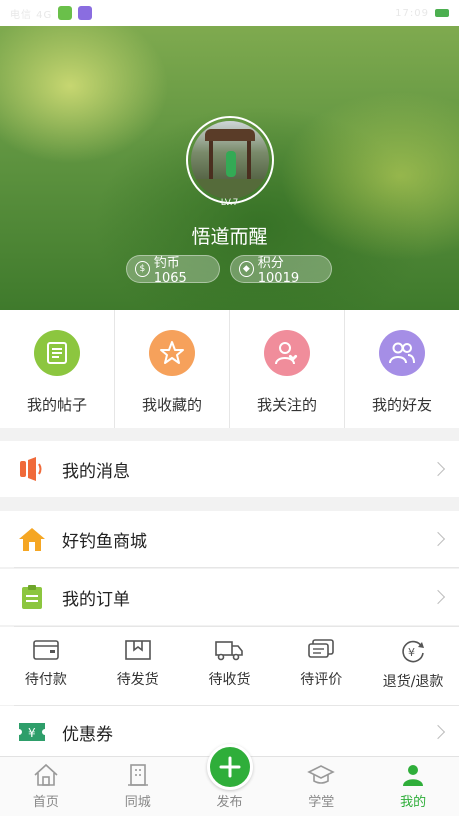 The width and height of the screenshot is (459, 816). I want to click on graduation-cap-icon, so click(321, 774).